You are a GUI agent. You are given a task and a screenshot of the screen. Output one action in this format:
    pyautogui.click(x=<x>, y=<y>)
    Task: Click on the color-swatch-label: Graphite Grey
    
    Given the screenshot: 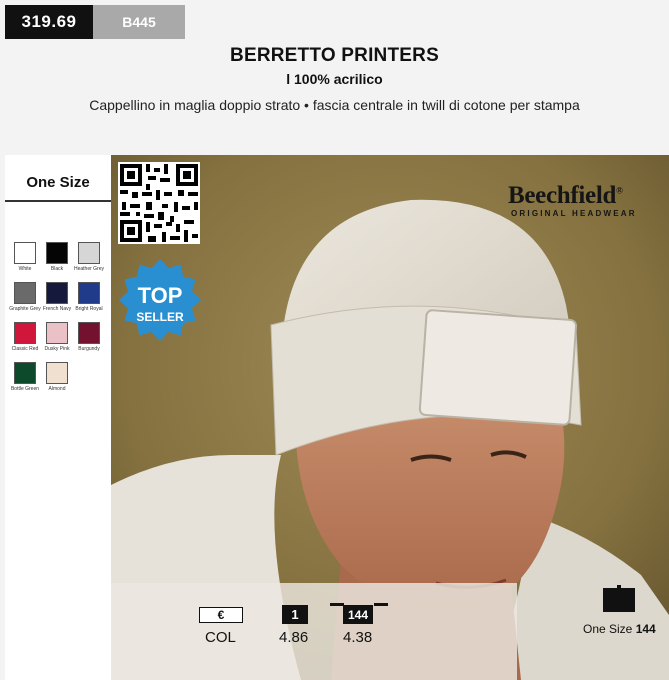 What is the action you would take?
    pyautogui.click(x=25, y=309)
    